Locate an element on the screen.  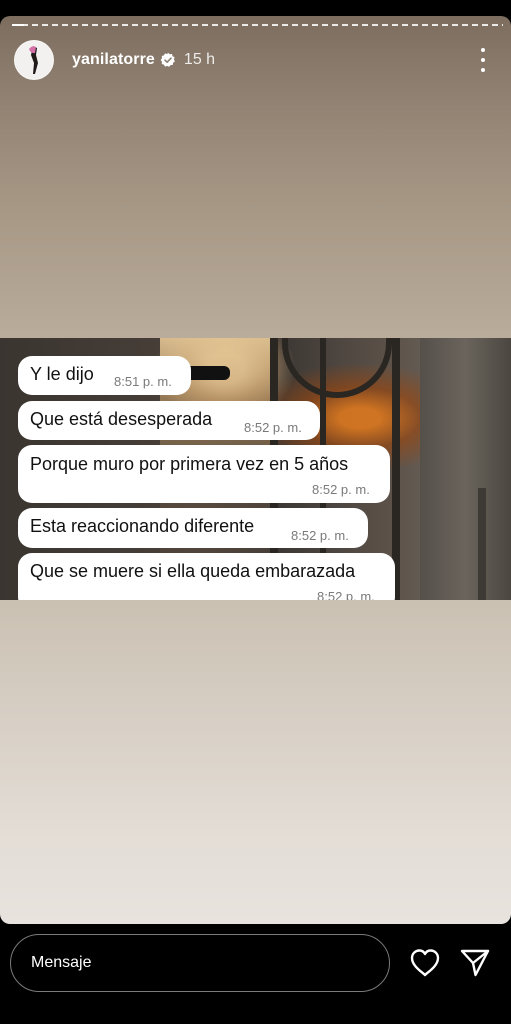
message-text: Esta reaccionando diferente is located at coordinates (142, 526).